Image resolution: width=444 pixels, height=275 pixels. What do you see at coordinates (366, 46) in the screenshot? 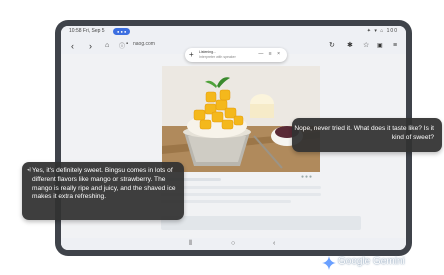
I see `star-icon: ☆` at bounding box center [366, 46].